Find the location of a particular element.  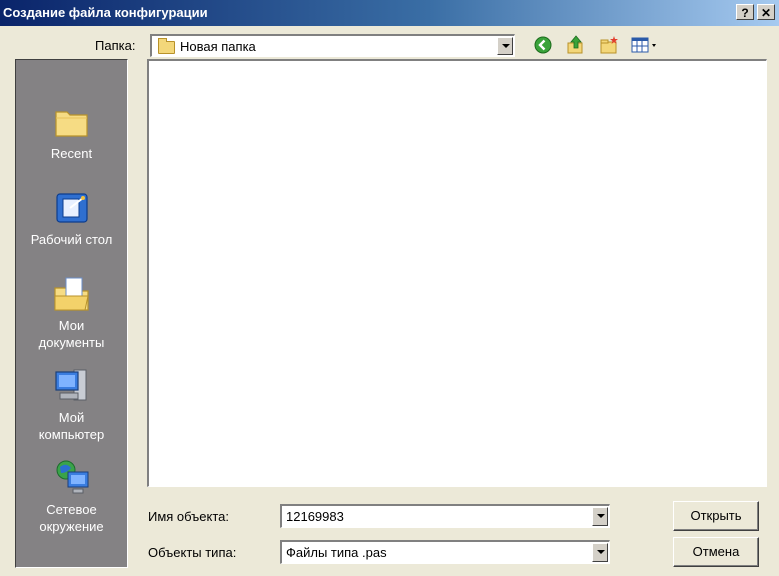

new-folder-icon is located at coordinates (609, 45).